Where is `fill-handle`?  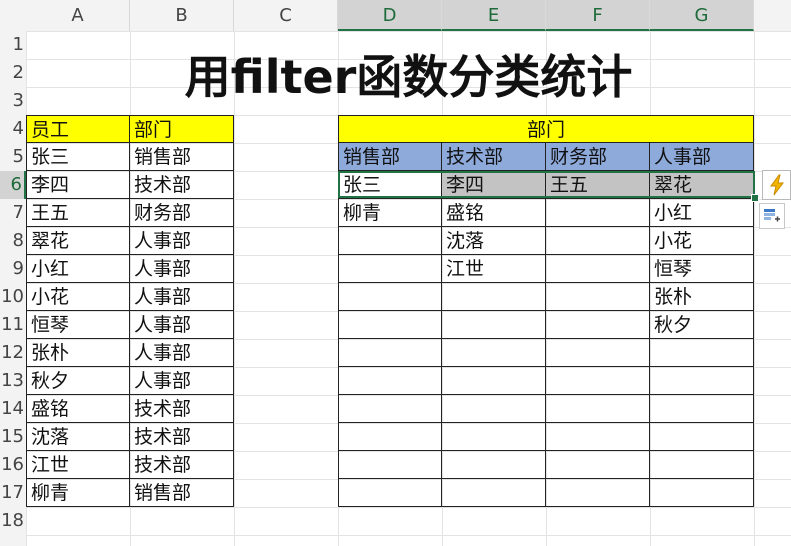
fill-handle is located at coordinates (755, 198).